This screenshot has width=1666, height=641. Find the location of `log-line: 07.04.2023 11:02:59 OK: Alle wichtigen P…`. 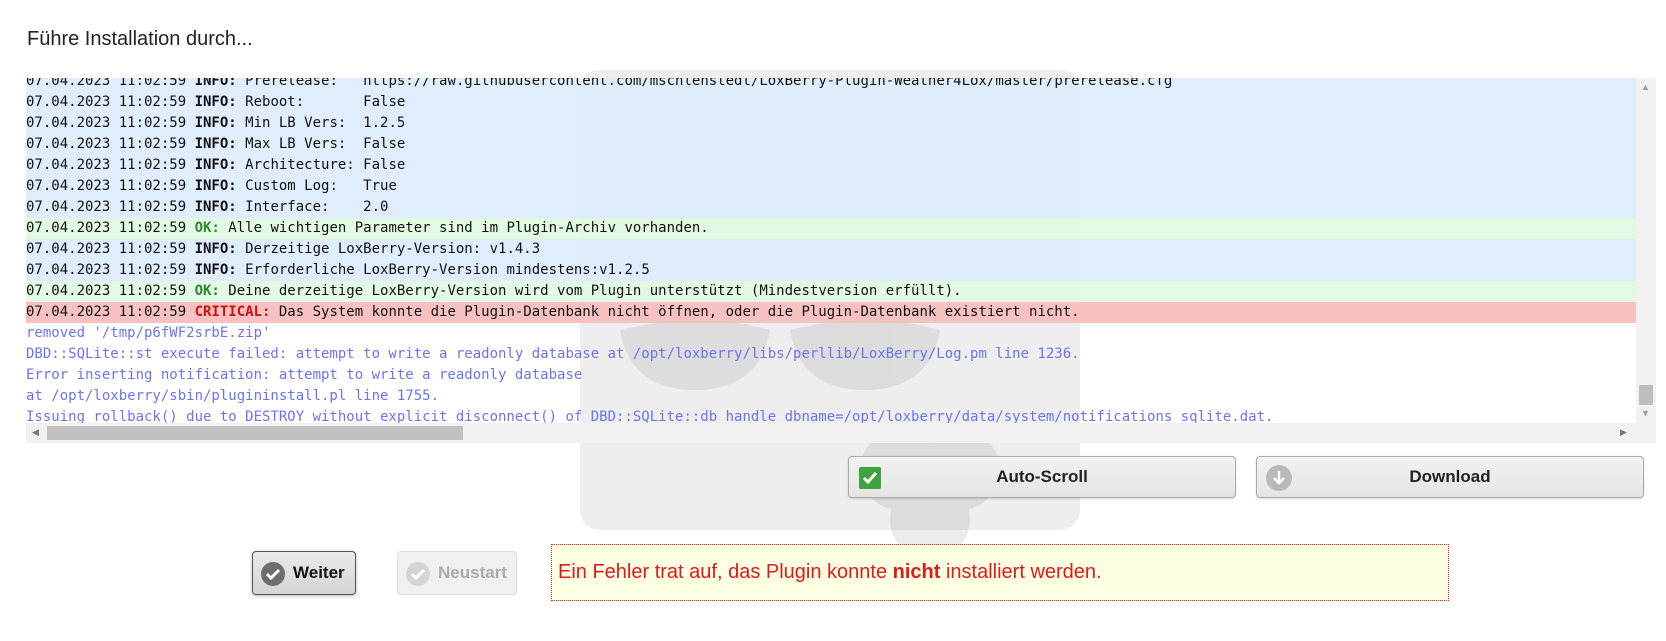

log-line: 07.04.2023 11:02:59 OK: Alle wichtigen P… is located at coordinates (831, 228).